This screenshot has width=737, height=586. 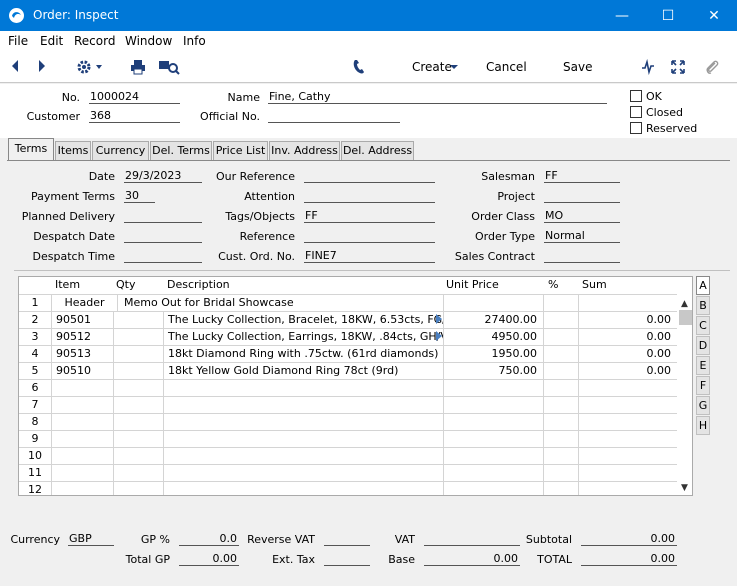 What do you see at coordinates (703, 385) in the screenshot?
I see `side-tab-f: F` at bounding box center [703, 385].